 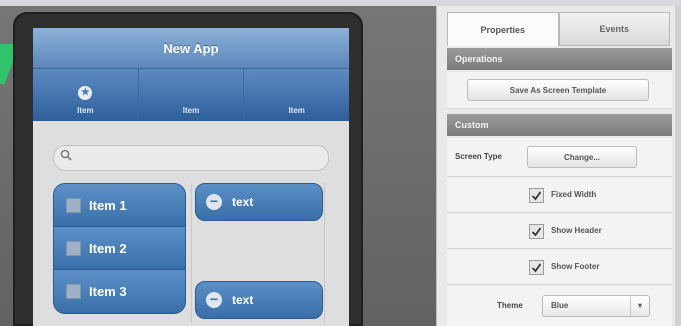 I want to click on app-title-bar: New App, so click(x=191, y=48).